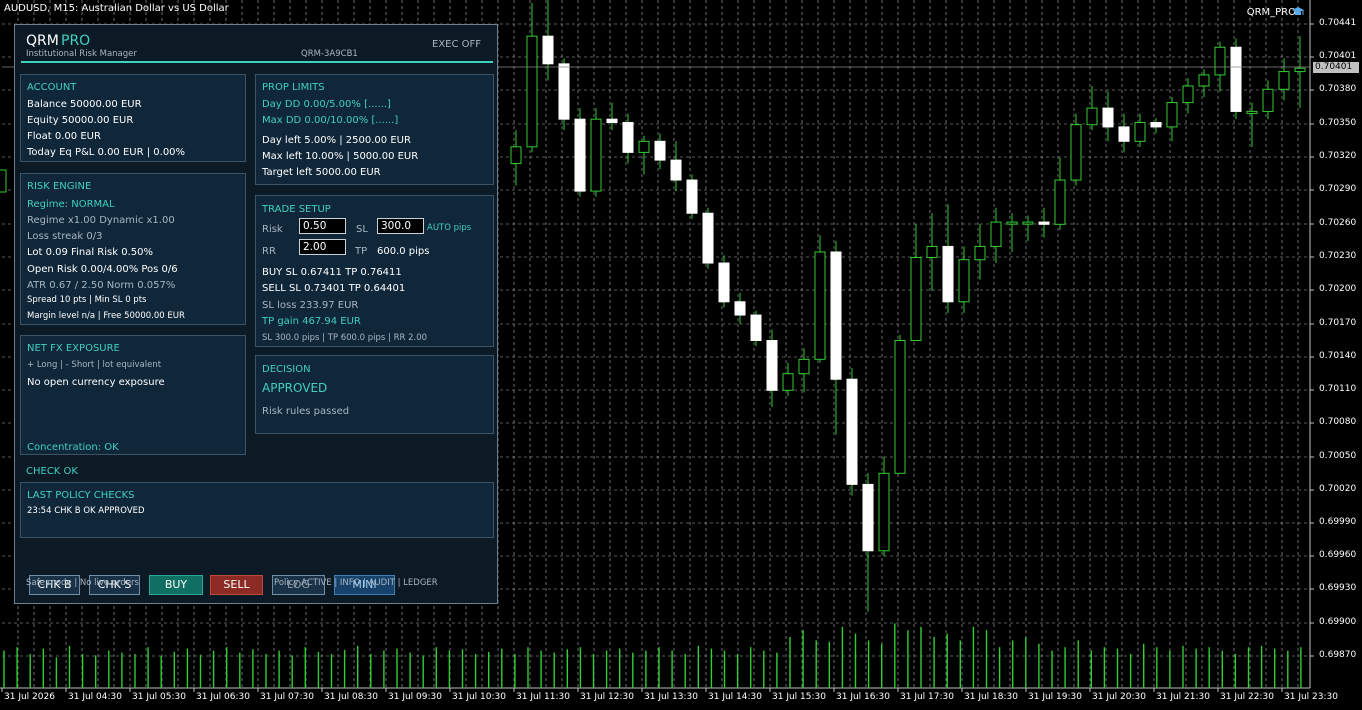  I want to click on margin-info: Margin level n/a | Free 50000.00 EUR, so click(106, 316).